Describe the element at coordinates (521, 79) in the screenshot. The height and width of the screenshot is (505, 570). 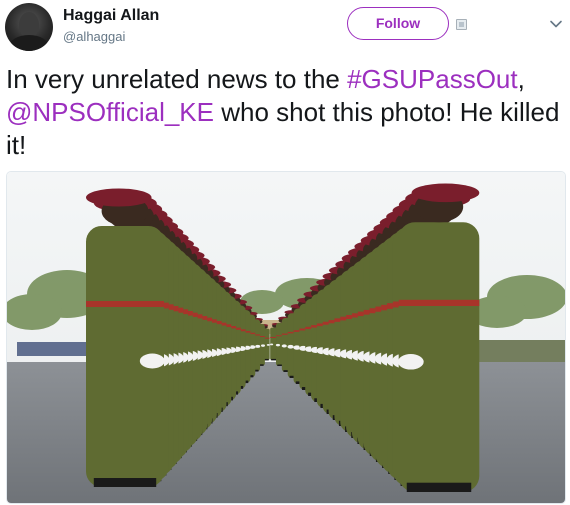
I see `tweet-text-part: ,` at that location.